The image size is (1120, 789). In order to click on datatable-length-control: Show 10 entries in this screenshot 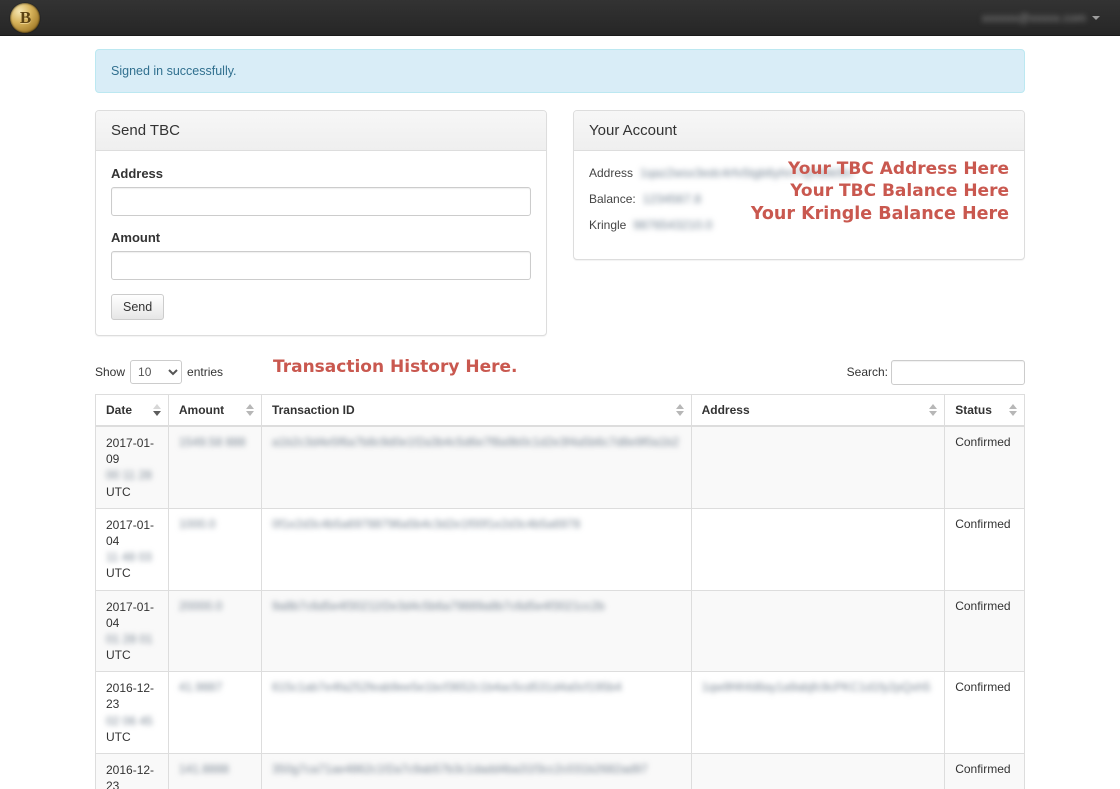, I will do `click(159, 372)`.